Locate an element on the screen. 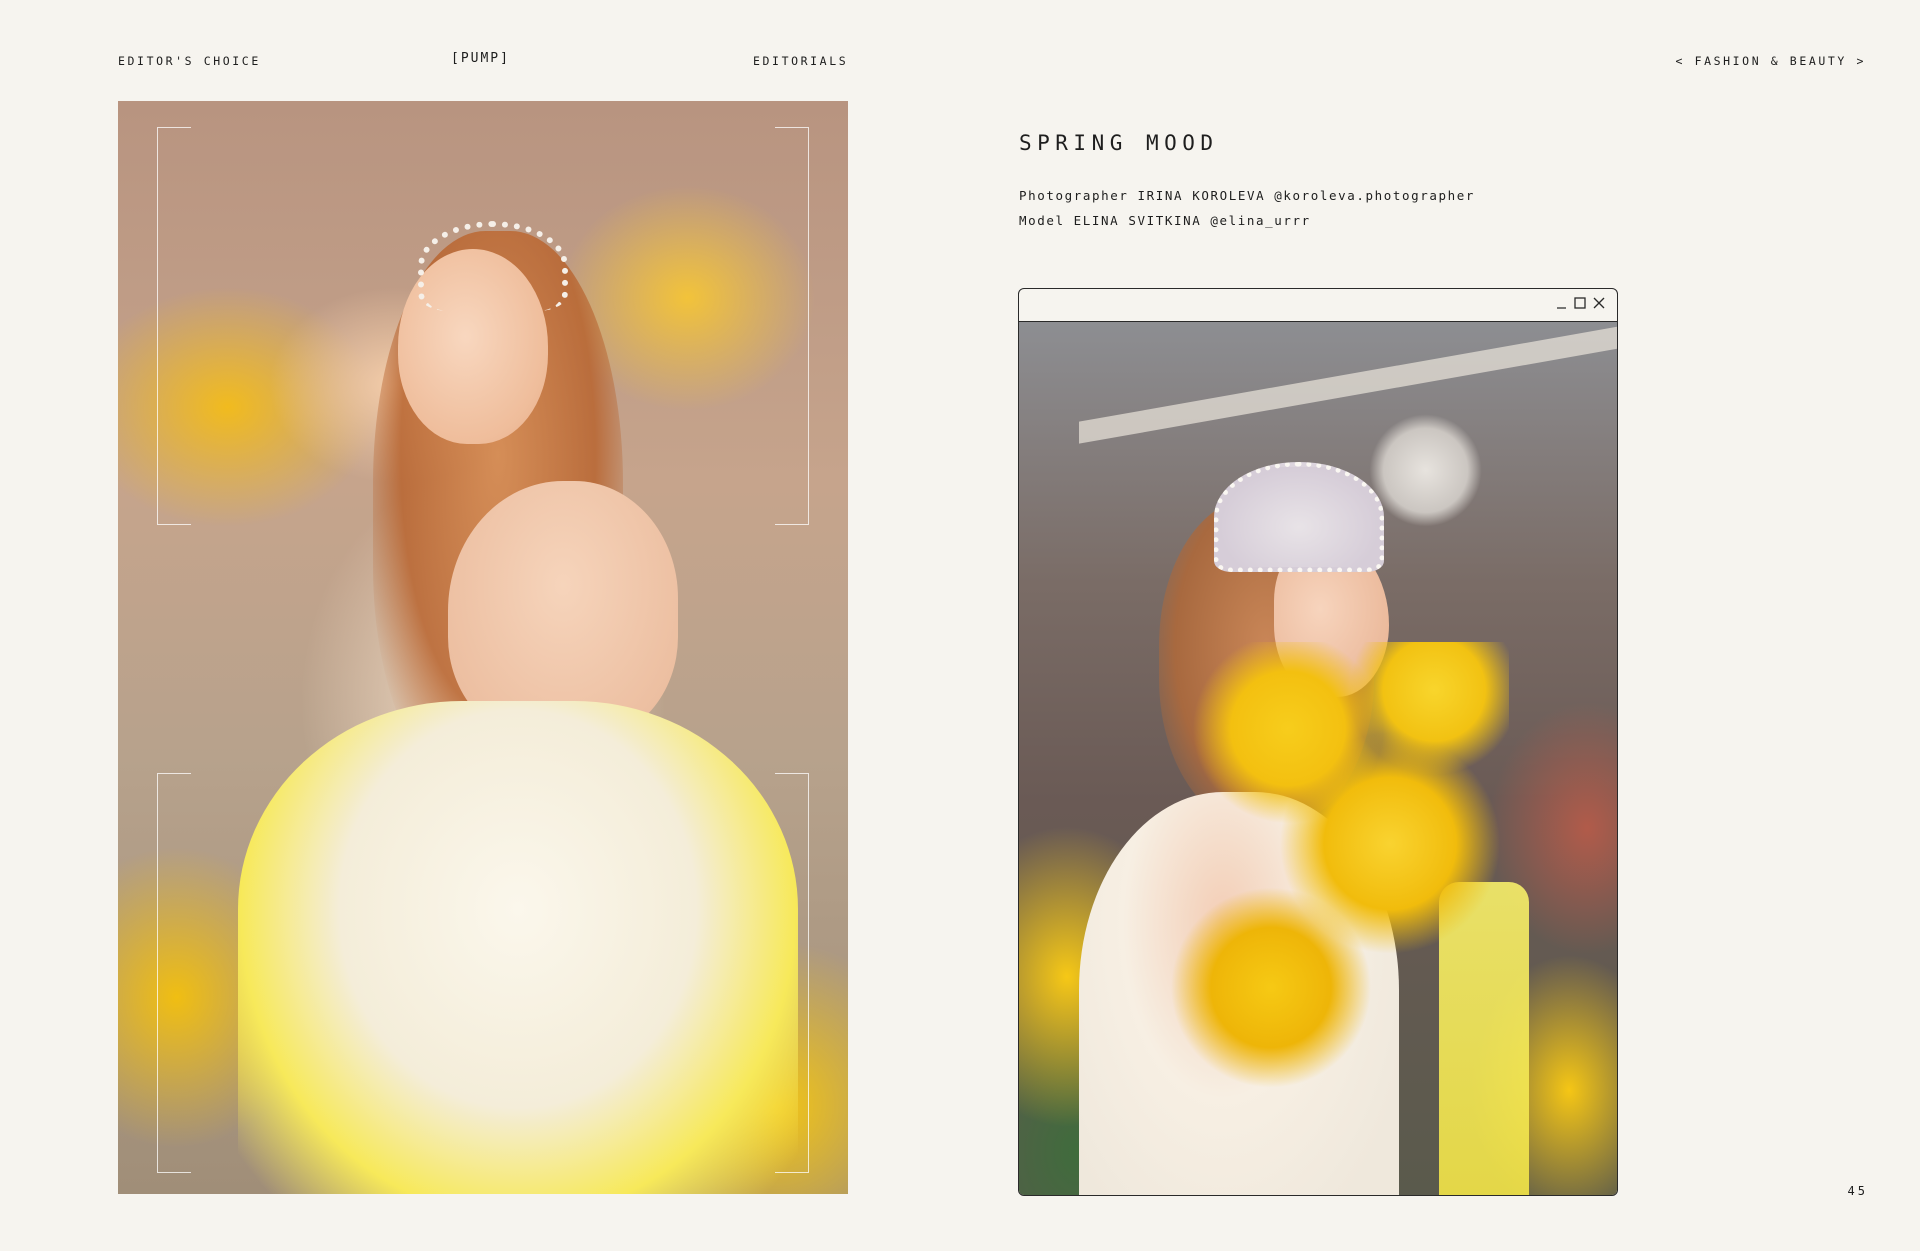 Image resolution: width=1920 pixels, height=1251 pixels. window-controls is located at coordinates (1580, 303).